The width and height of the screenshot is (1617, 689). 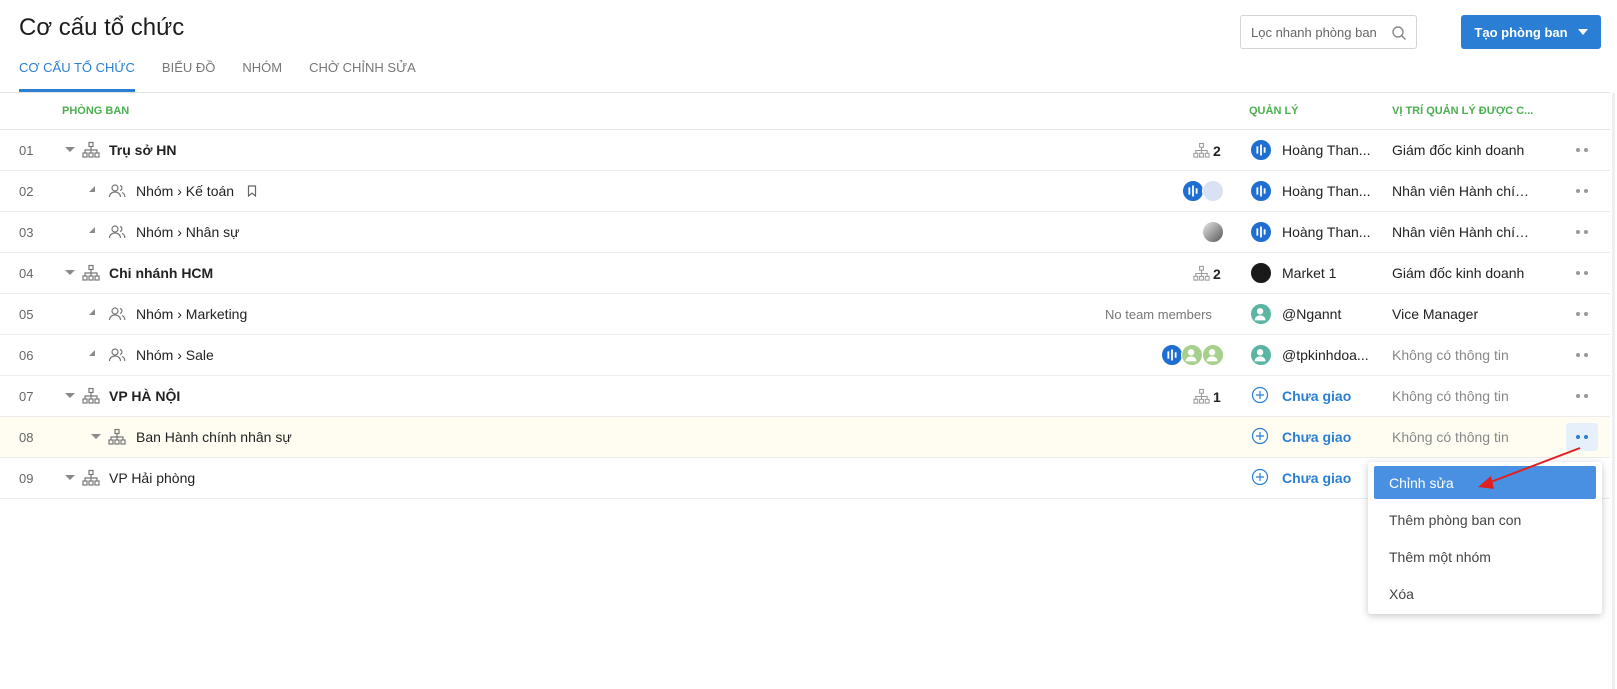 I want to click on row-number: 08, so click(x=26, y=437).